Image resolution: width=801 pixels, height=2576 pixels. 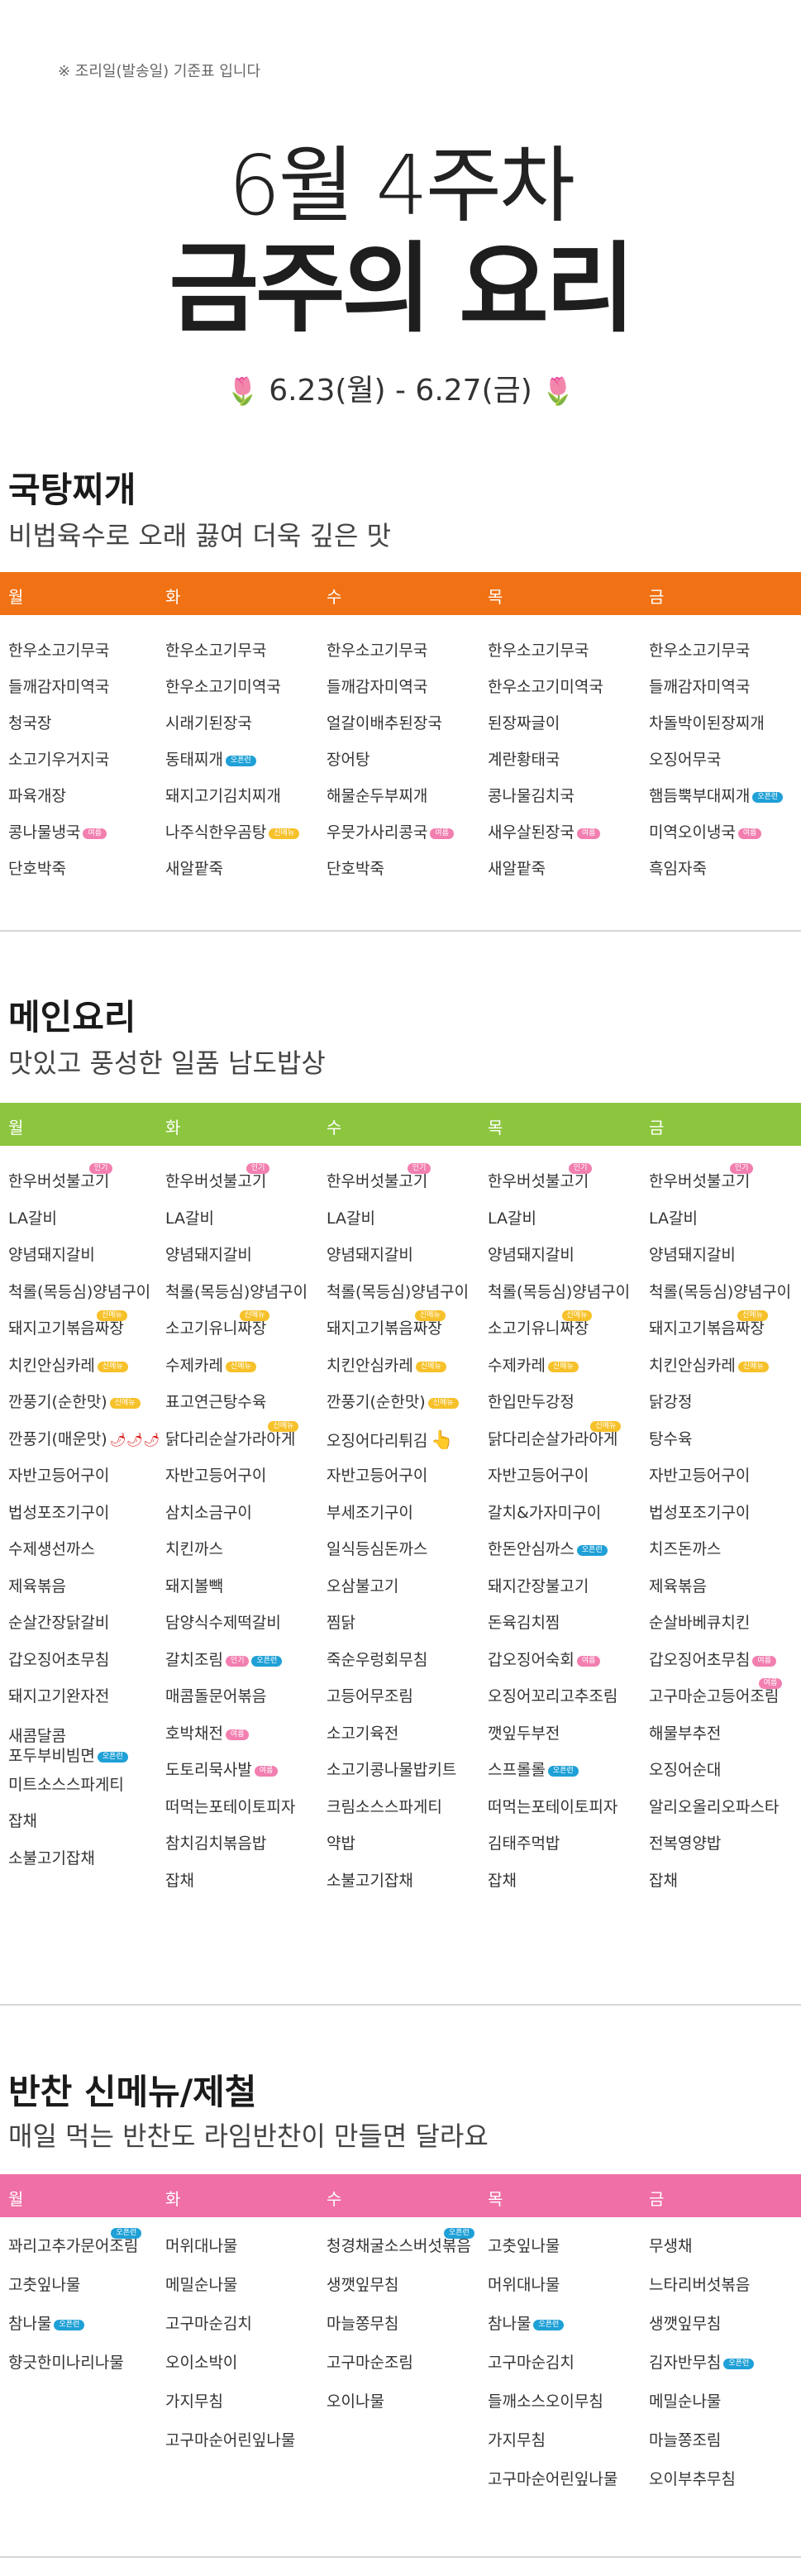 I want to click on menu-item: 고구마순조림, so click(x=370, y=2363).